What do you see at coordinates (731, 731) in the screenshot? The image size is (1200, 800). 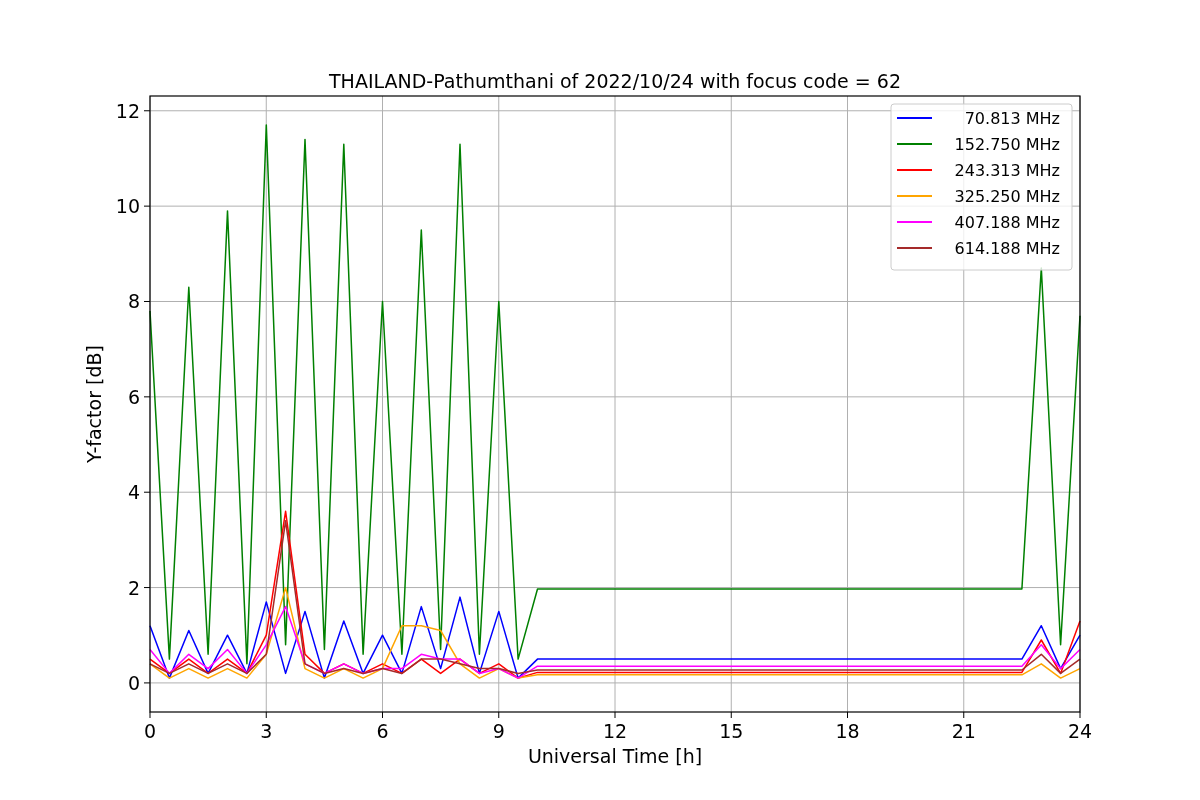 I see `x-tick-label: 15` at bounding box center [731, 731].